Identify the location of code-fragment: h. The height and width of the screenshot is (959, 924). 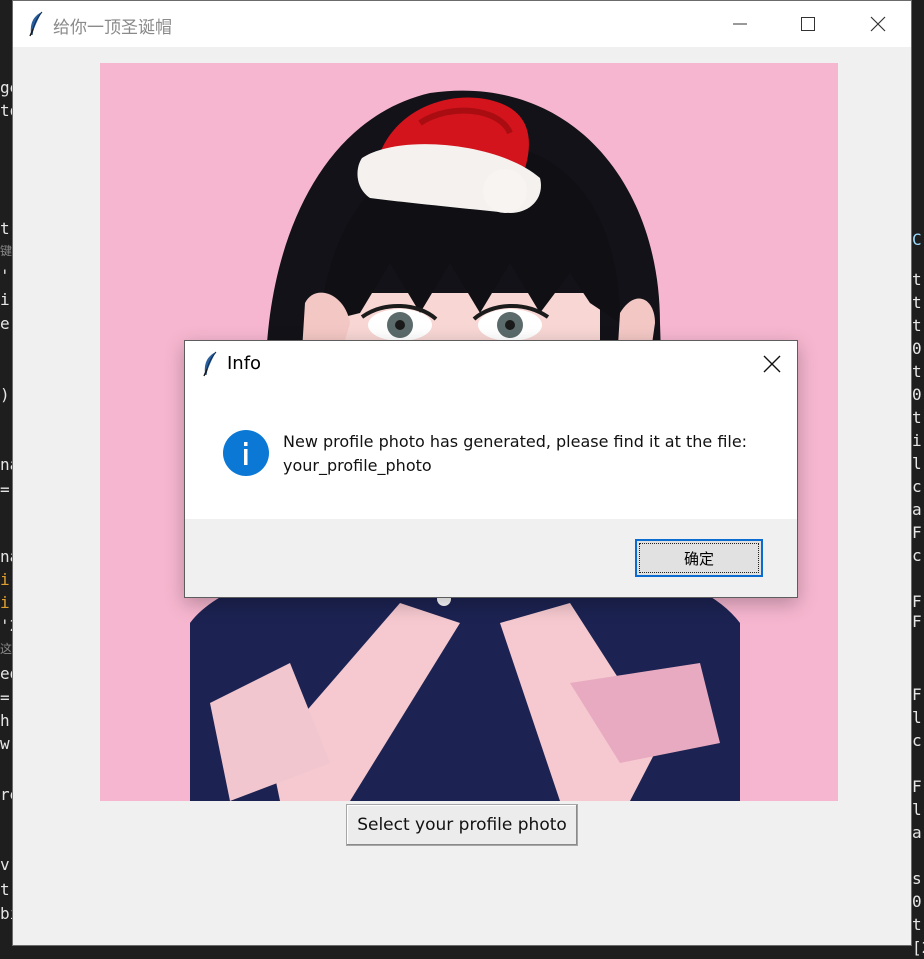
(5, 720).